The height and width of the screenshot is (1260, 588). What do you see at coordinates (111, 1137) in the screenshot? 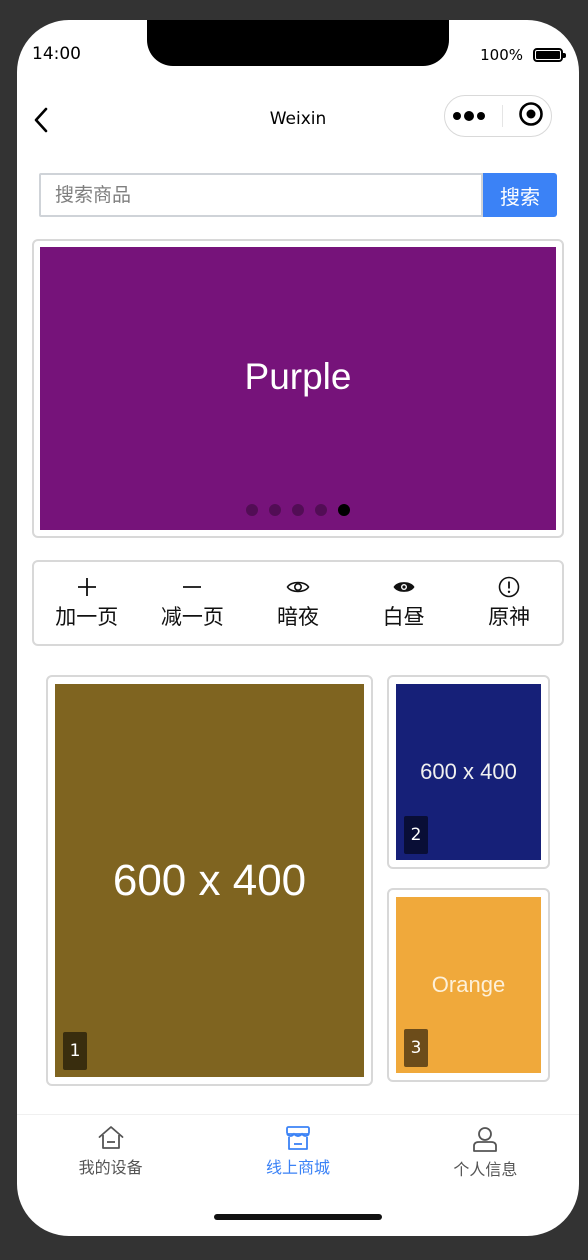
I see `home-icon` at bounding box center [111, 1137].